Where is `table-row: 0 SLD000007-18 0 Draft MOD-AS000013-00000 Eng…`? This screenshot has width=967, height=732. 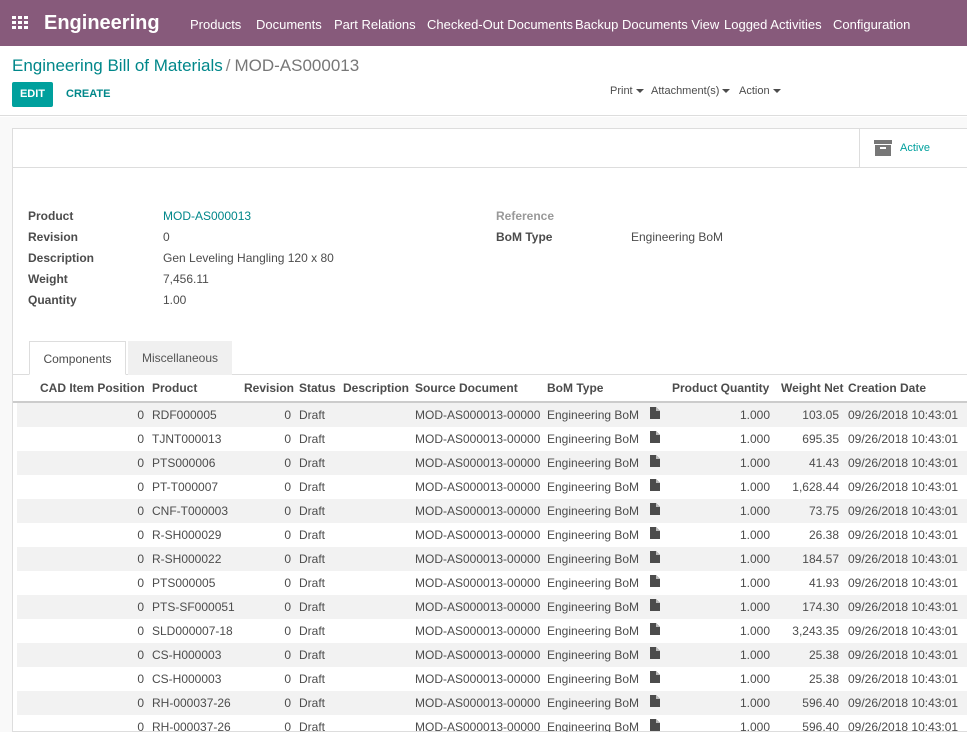
table-row: 0 SLD000007-18 0 Draft MOD-AS000013-00000 Eng… is located at coordinates (492, 631).